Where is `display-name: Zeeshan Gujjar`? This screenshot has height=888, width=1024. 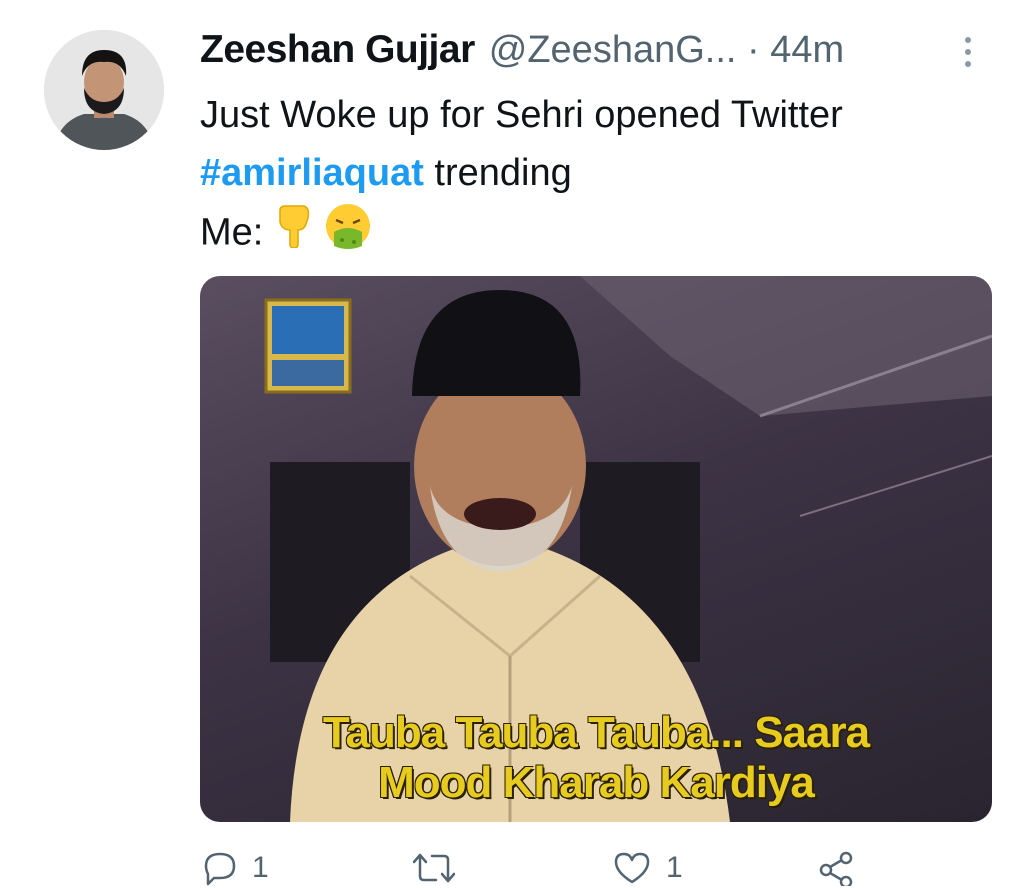 display-name: Zeeshan Gujjar is located at coordinates (337, 50).